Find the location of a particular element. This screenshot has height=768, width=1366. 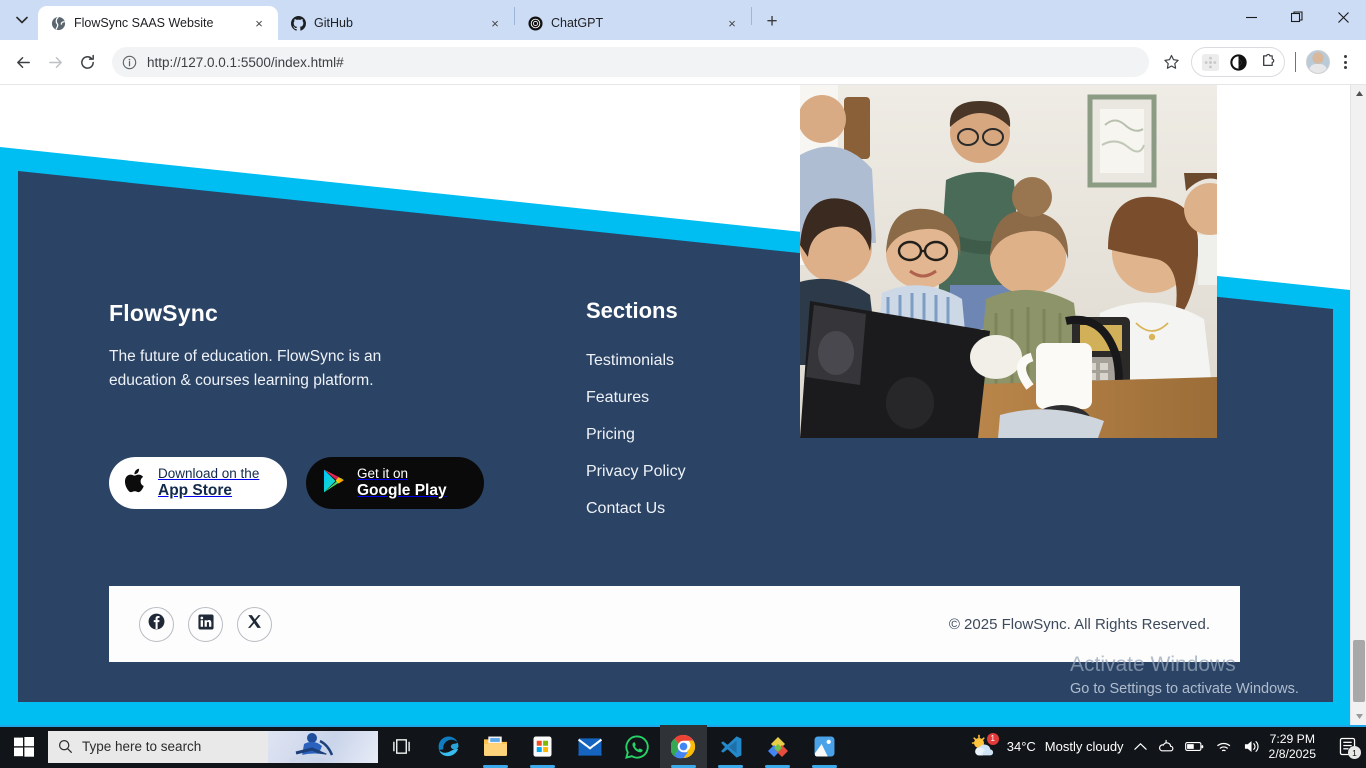

tab-divider is located at coordinates (751, 16).